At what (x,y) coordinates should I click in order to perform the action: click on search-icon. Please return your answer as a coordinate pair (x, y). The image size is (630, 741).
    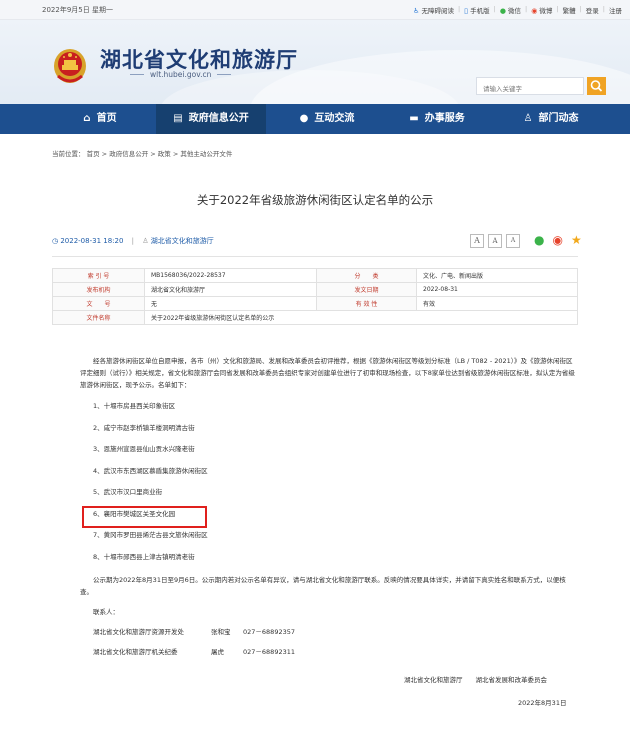
    Looking at the image, I should click on (596, 86).